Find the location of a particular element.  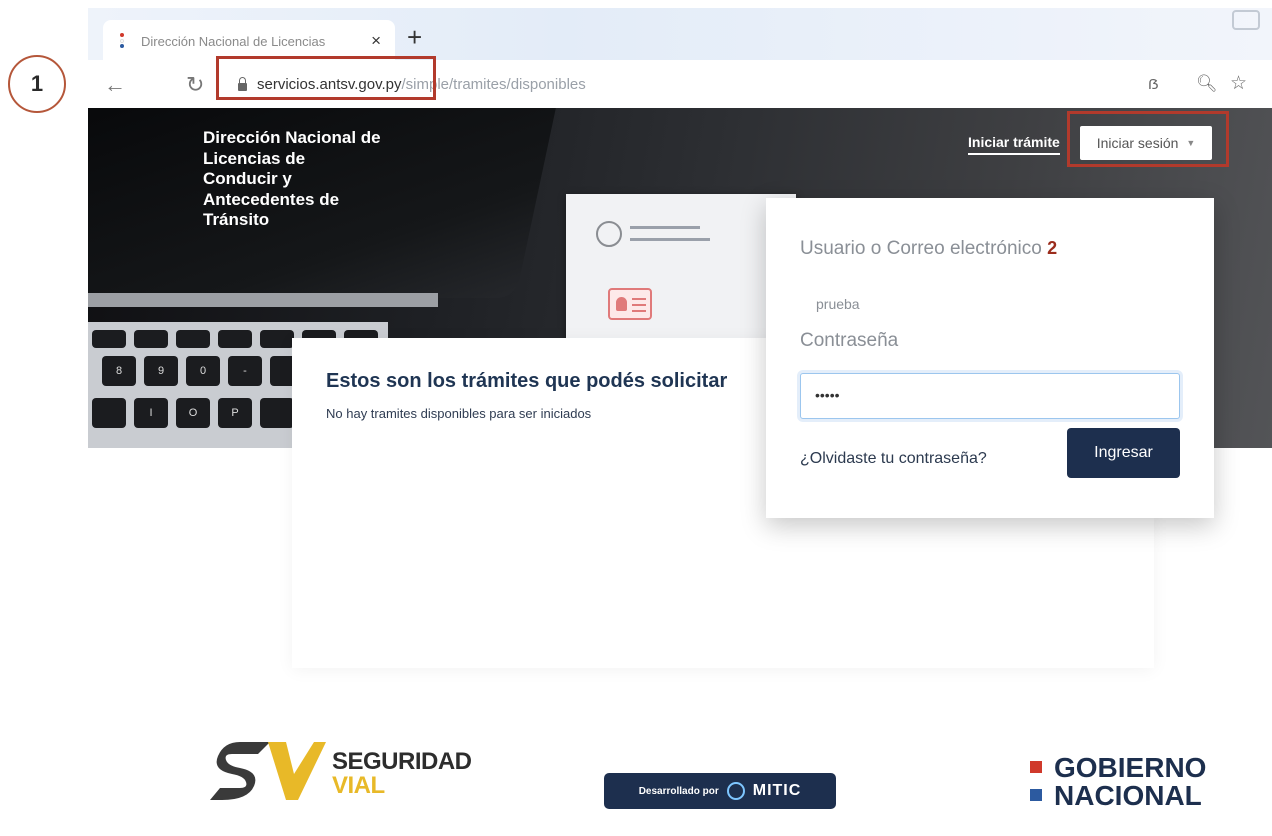

mitic-prefix: Desarrollado por is located at coordinates (678, 791).